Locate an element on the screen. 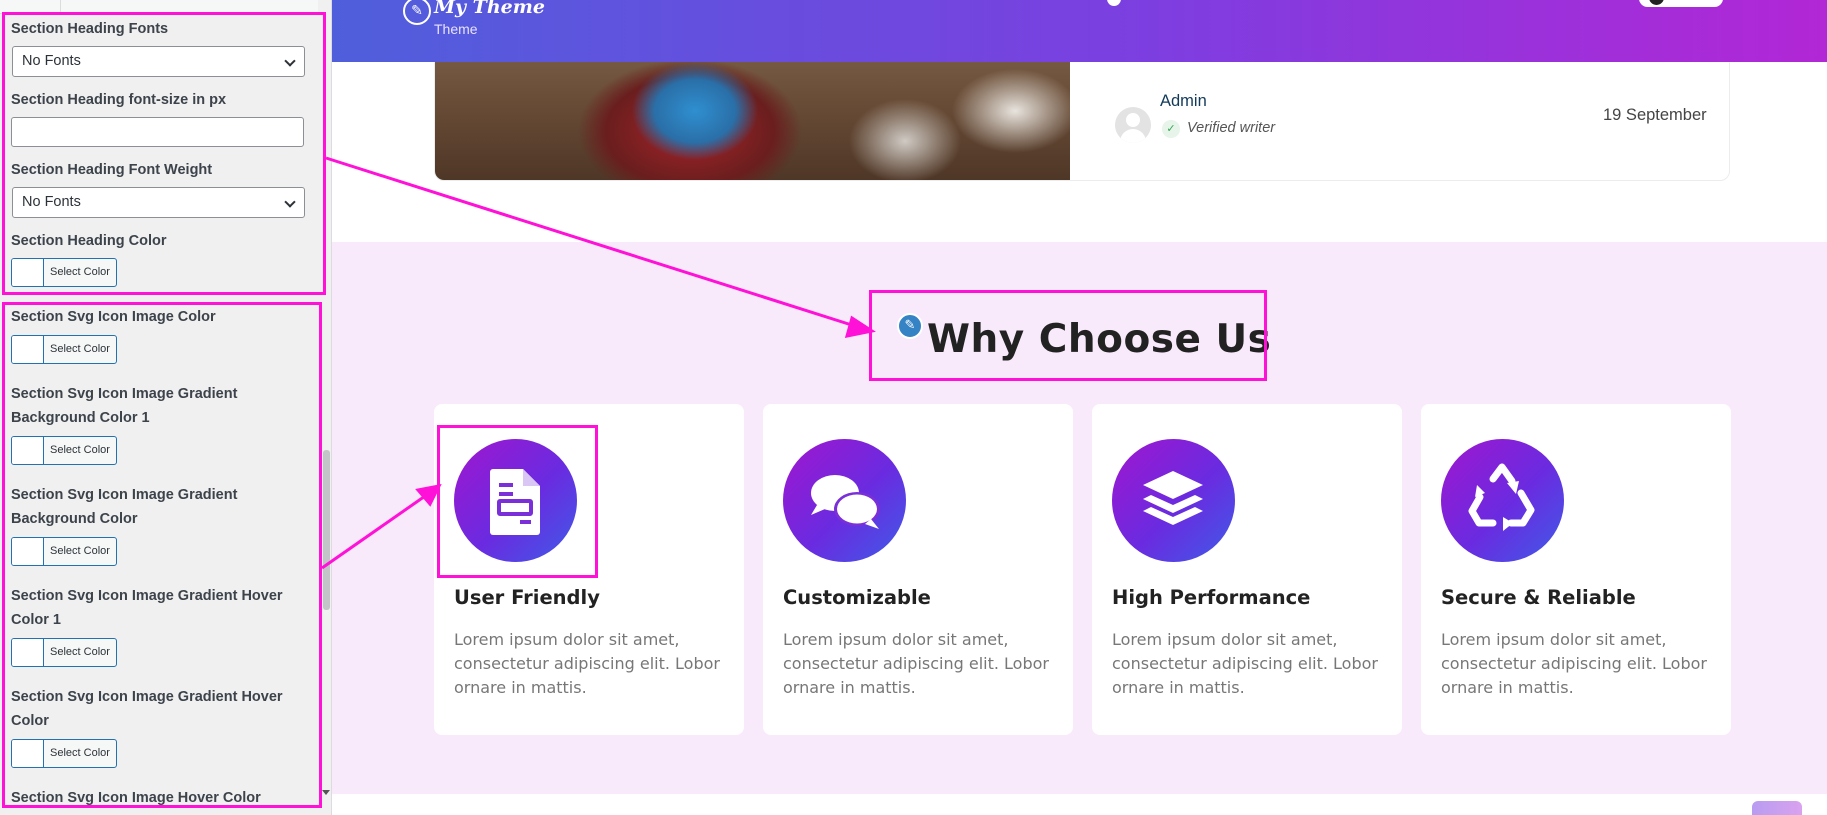 This screenshot has width=1827, height=815. svg-grad-hover1-button: Select Color is located at coordinates (64, 652).